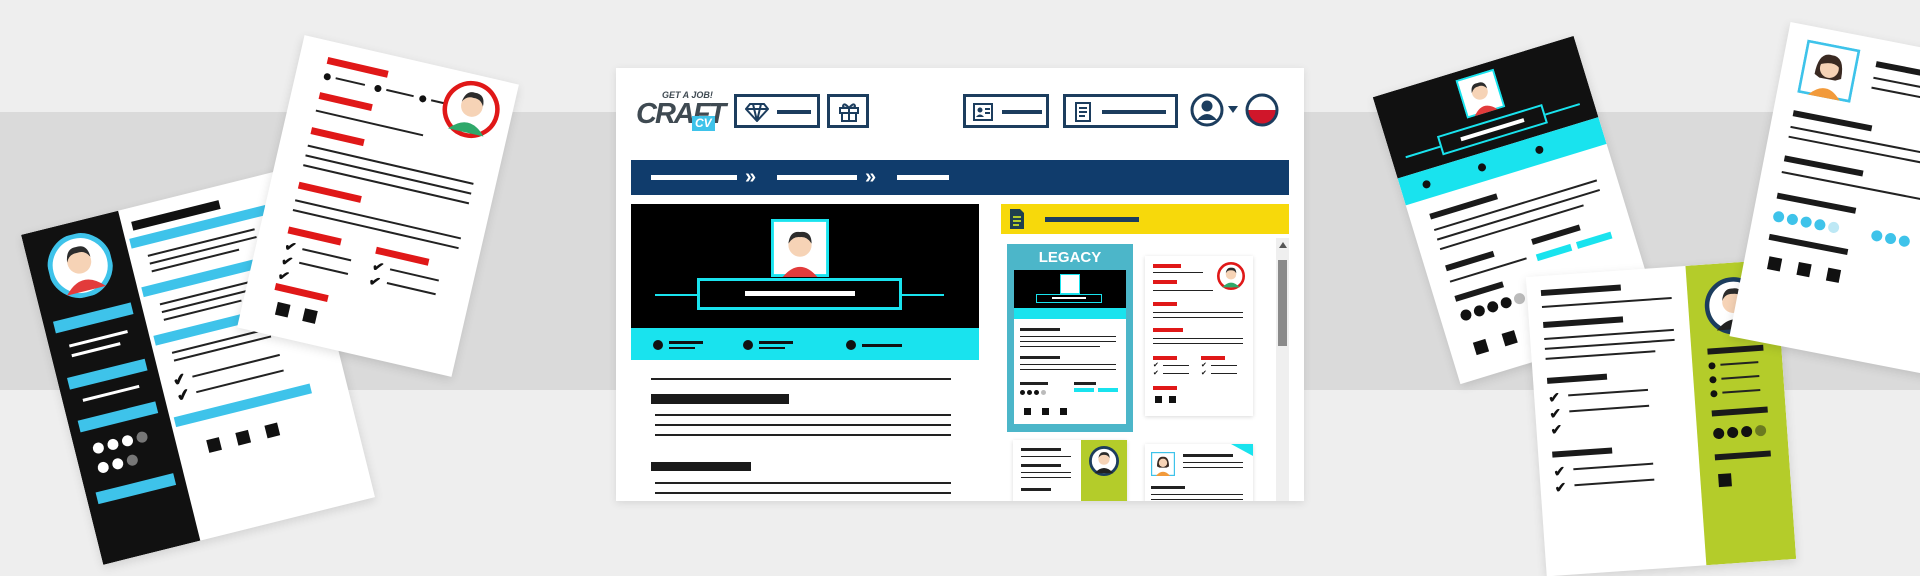 This screenshot has width=1920, height=576. I want to click on gift-button, so click(848, 111).